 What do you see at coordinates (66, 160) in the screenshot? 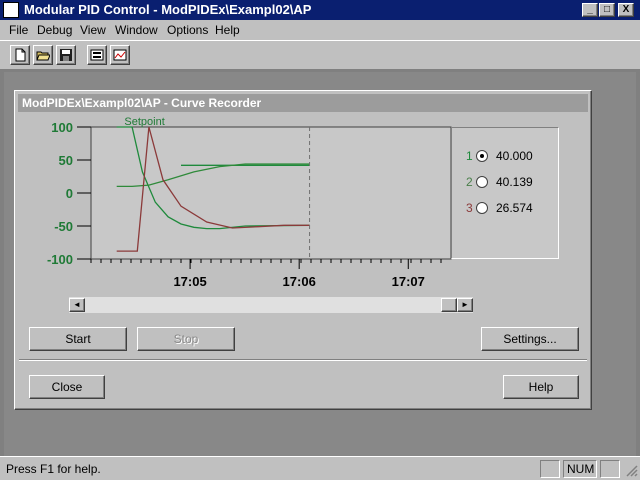
I see `y-tick-label: 50` at bounding box center [66, 160].